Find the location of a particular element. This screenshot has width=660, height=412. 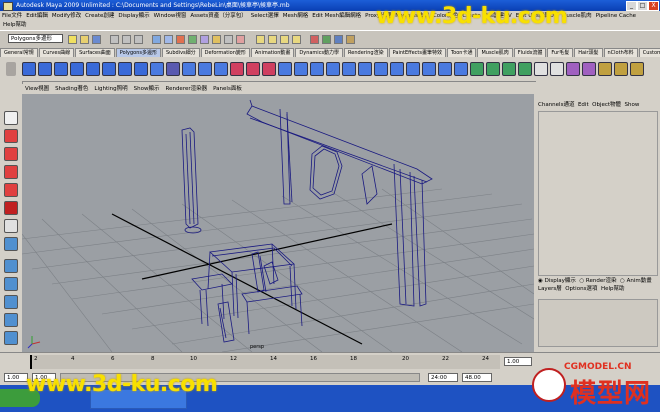

layer-menu-options: Options選項 is located at coordinates (581, 289).